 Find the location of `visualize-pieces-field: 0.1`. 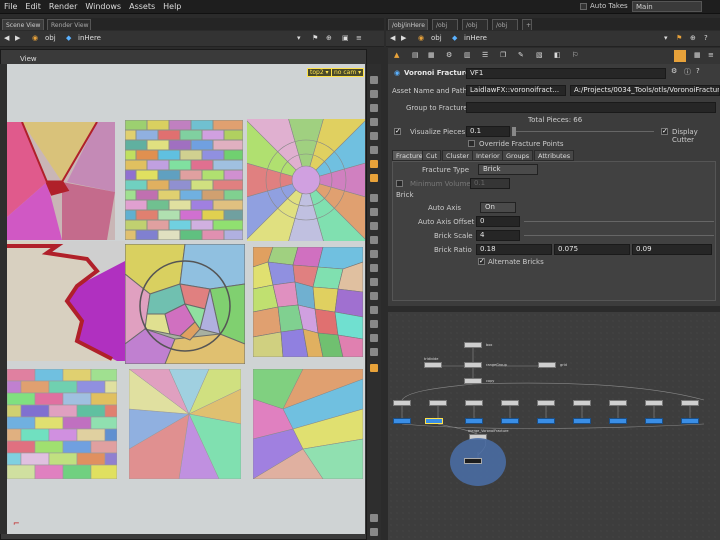

visualize-pieces-field: 0.1 is located at coordinates (488, 131).